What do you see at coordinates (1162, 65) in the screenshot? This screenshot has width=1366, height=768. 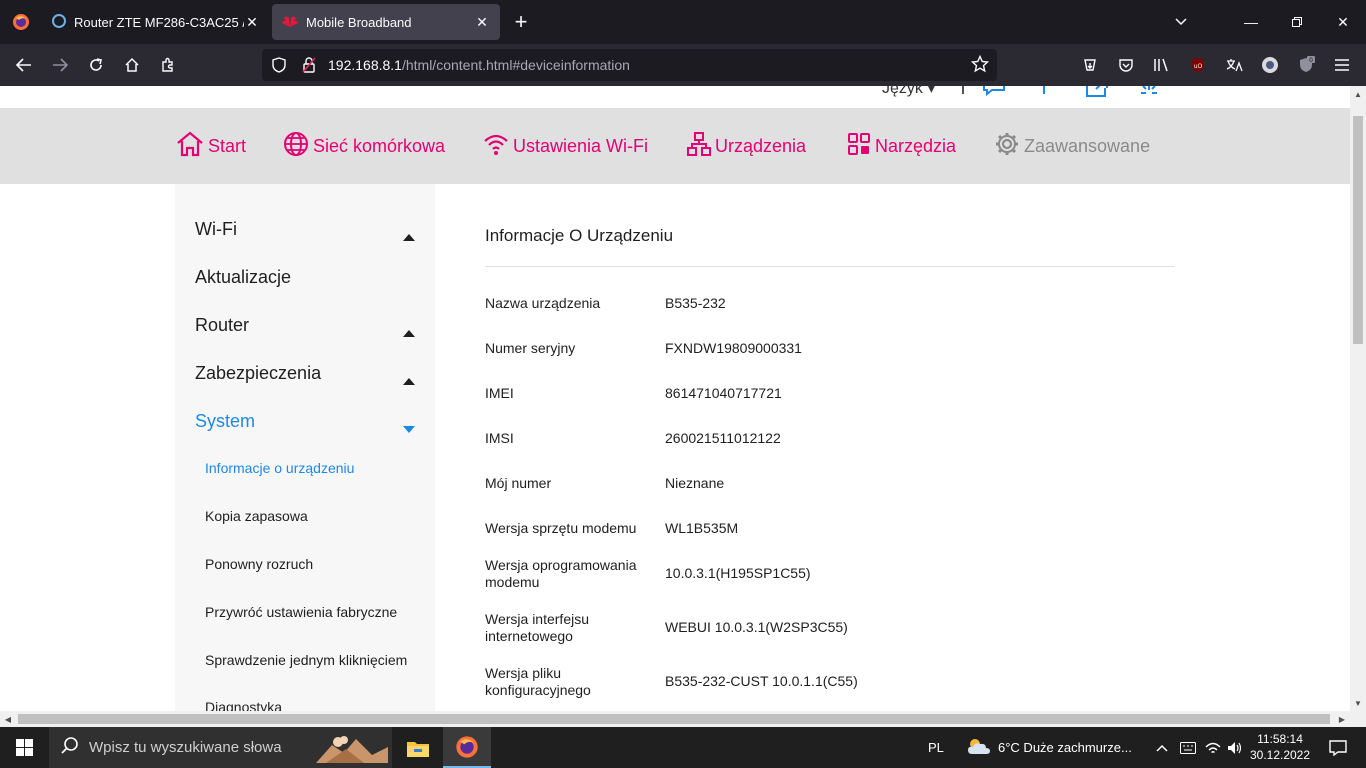 I see `library-icon` at bounding box center [1162, 65].